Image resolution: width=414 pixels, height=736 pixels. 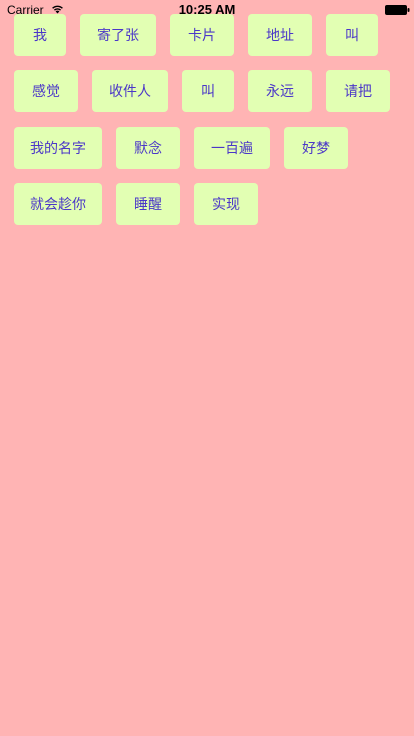 I want to click on battery-full-icon, so click(x=397, y=10).